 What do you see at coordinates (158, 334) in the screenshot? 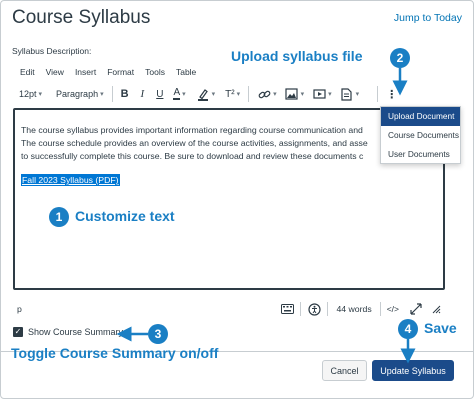
I see `annotation-badge-3: 3` at bounding box center [158, 334].